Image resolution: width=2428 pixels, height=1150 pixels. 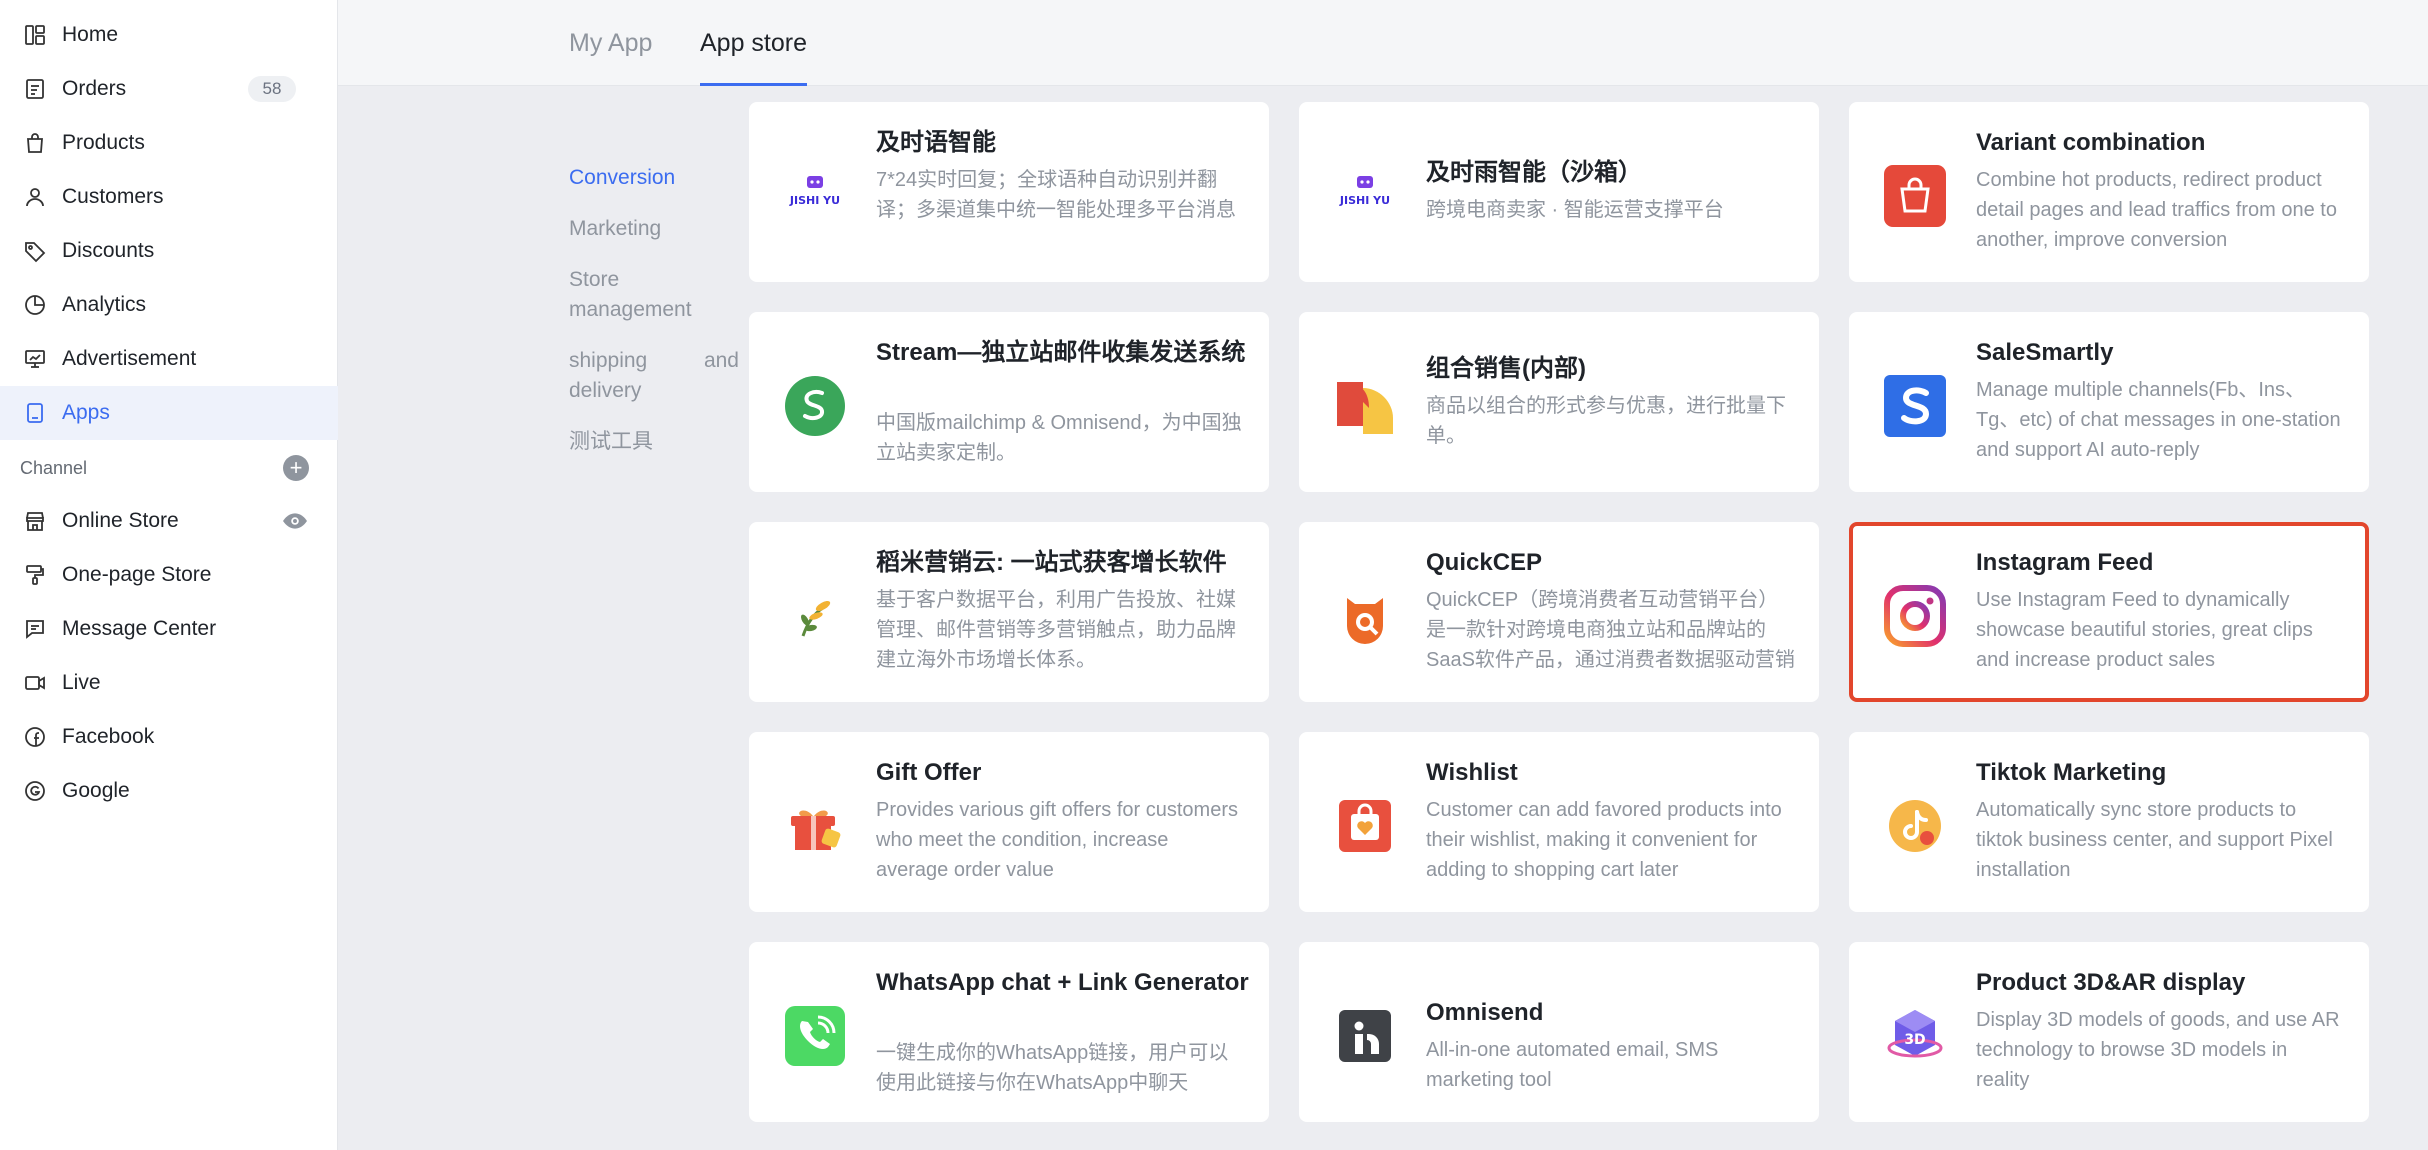 What do you see at coordinates (35, 629) in the screenshot?
I see `message-icon` at bounding box center [35, 629].